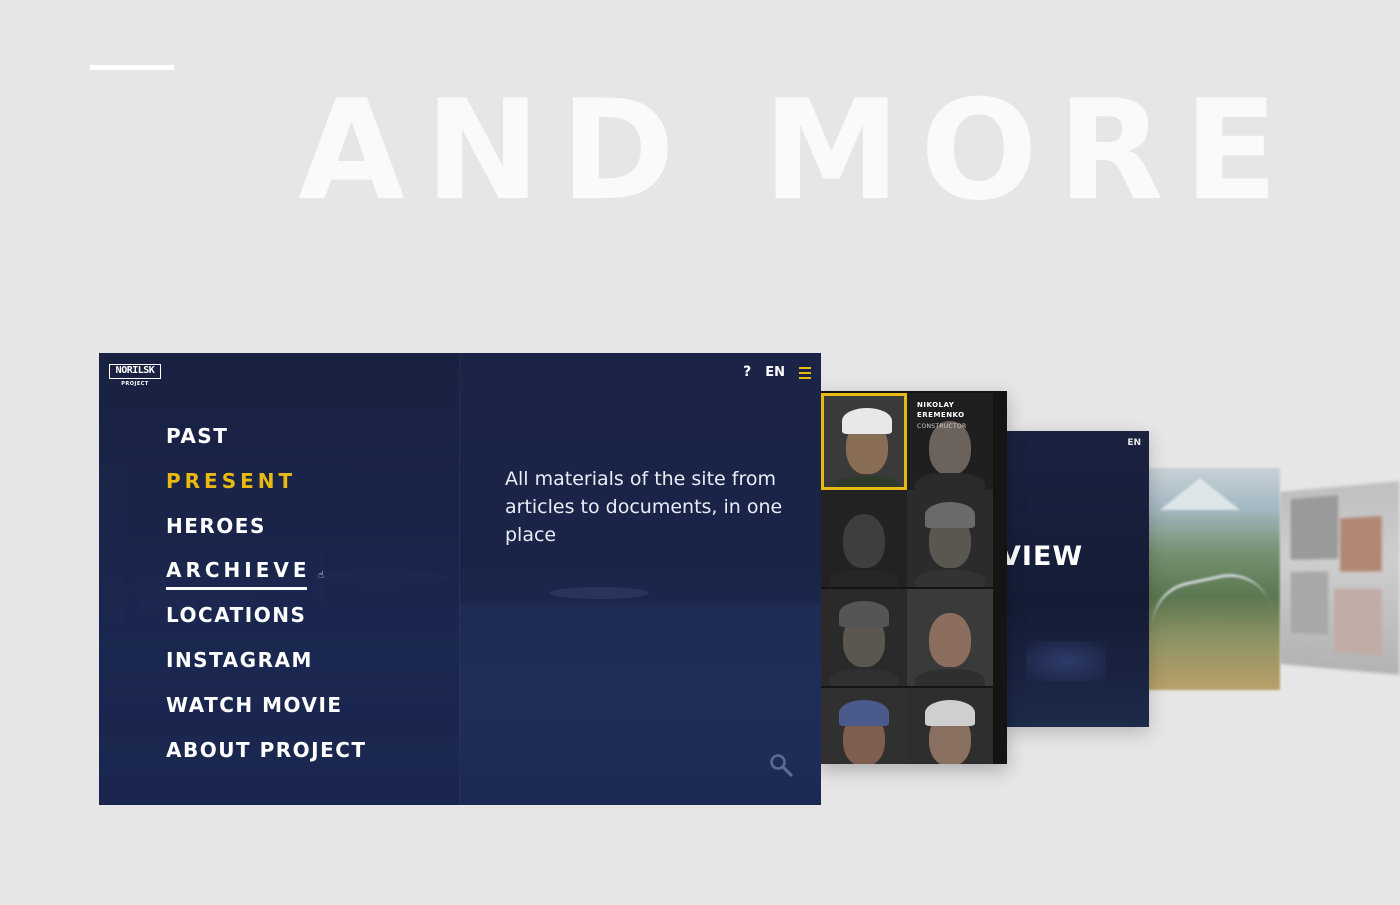  Describe the element at coordinates (1210, 579) in the screenshot. I see `preview-card-landscape` at that location.